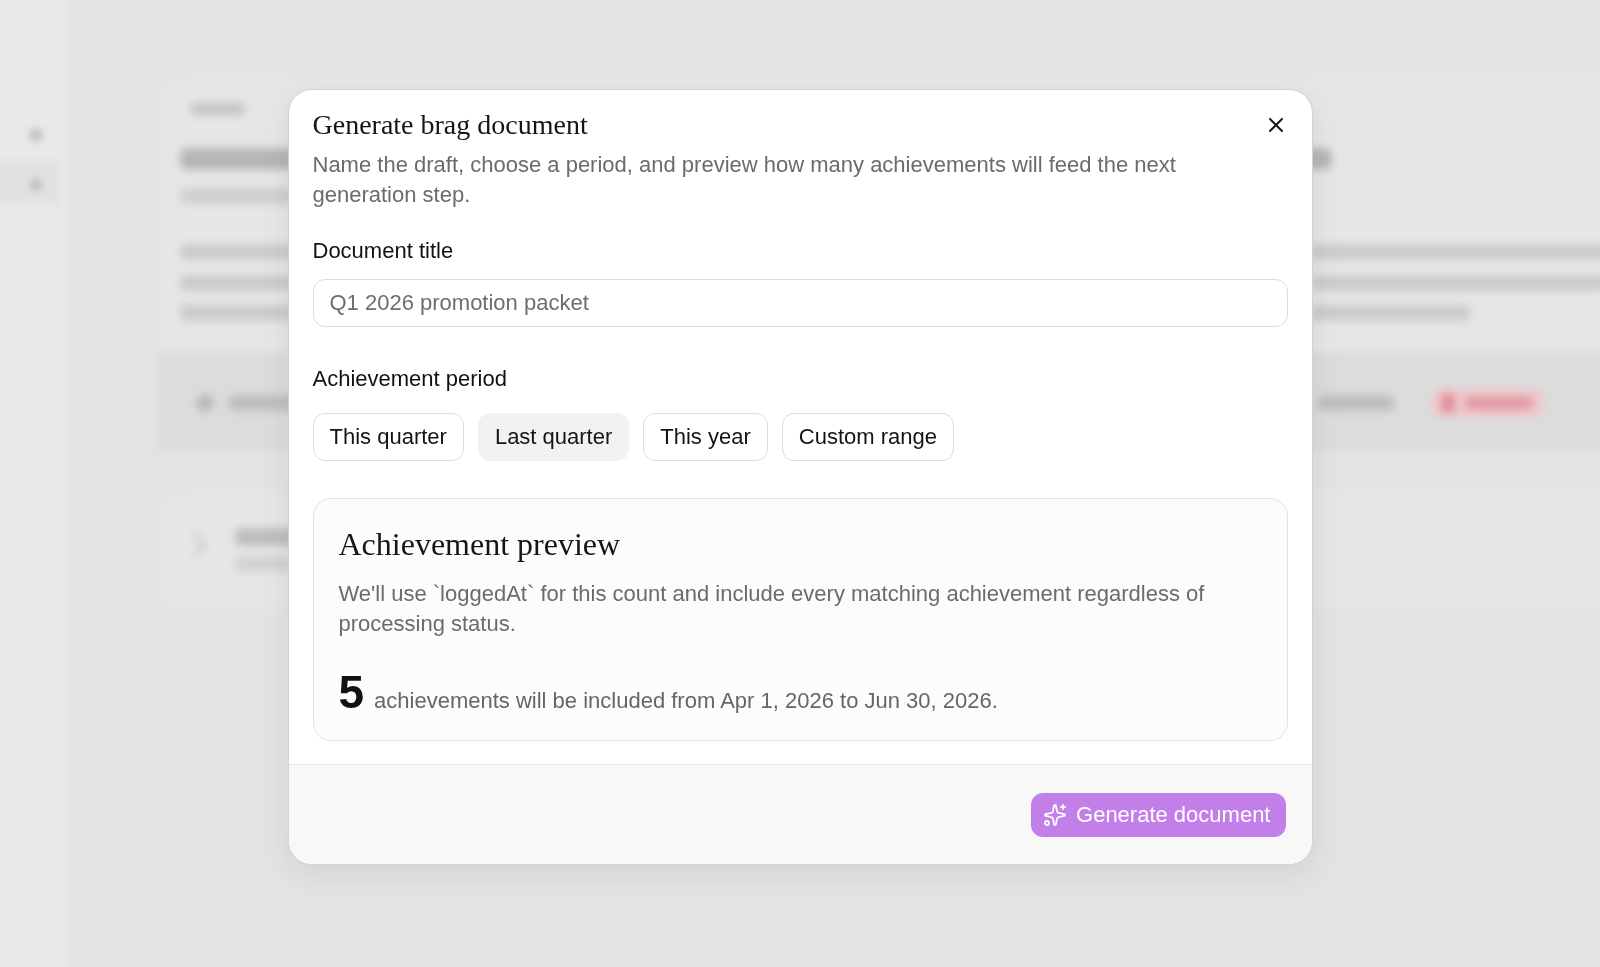 The width and height of the screenshot is (1600, 967). I want to click on preview-title: Achievement preview, so click(480, 544).